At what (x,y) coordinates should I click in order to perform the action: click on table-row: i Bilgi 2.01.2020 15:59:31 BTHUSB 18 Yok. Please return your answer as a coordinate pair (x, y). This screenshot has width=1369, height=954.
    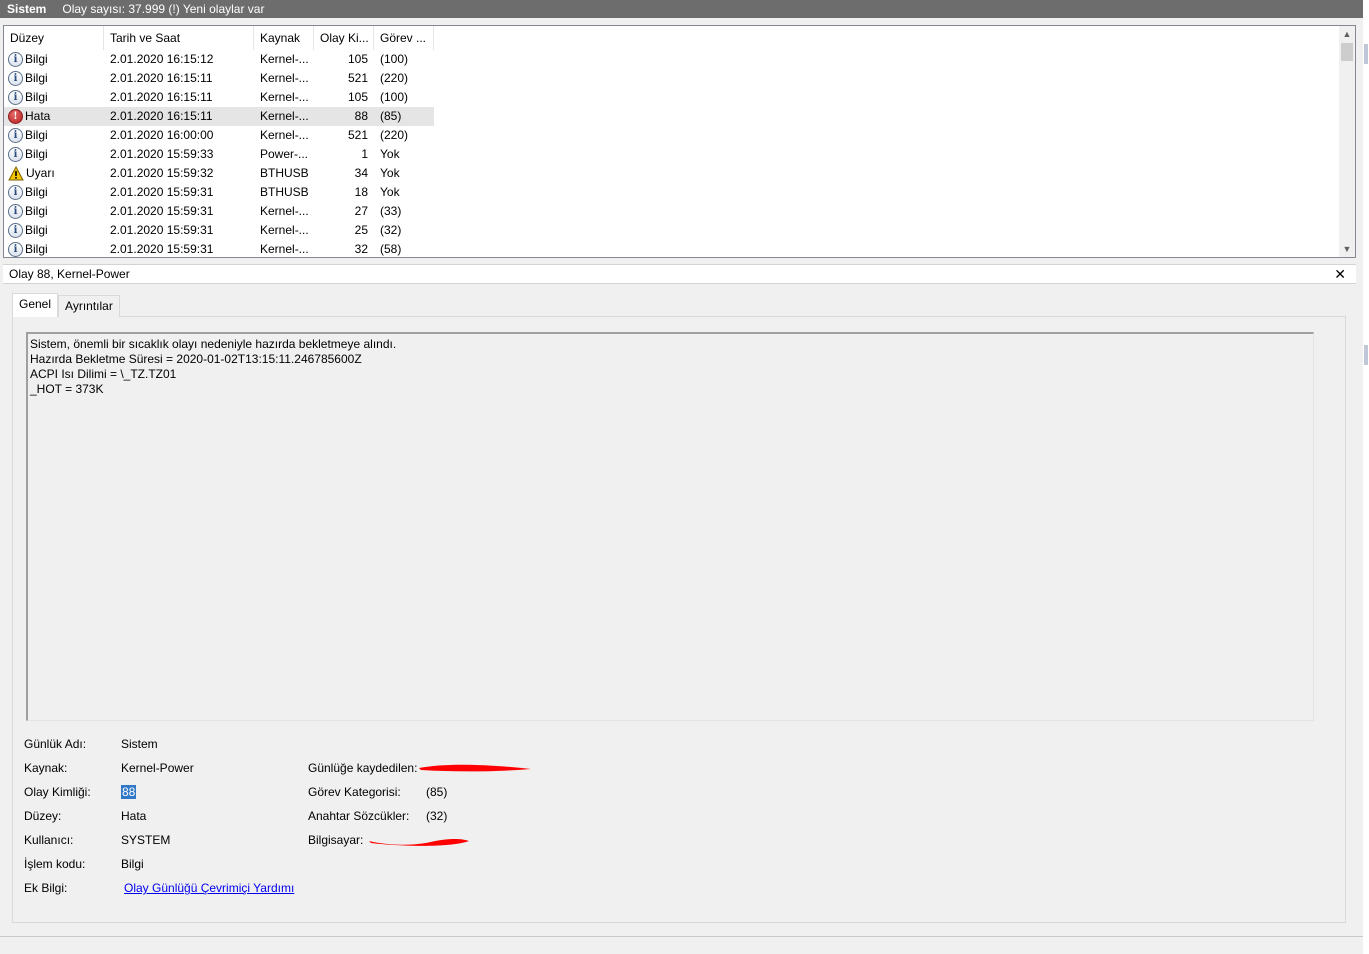
    Looking at the image, I should click on (219, 192).